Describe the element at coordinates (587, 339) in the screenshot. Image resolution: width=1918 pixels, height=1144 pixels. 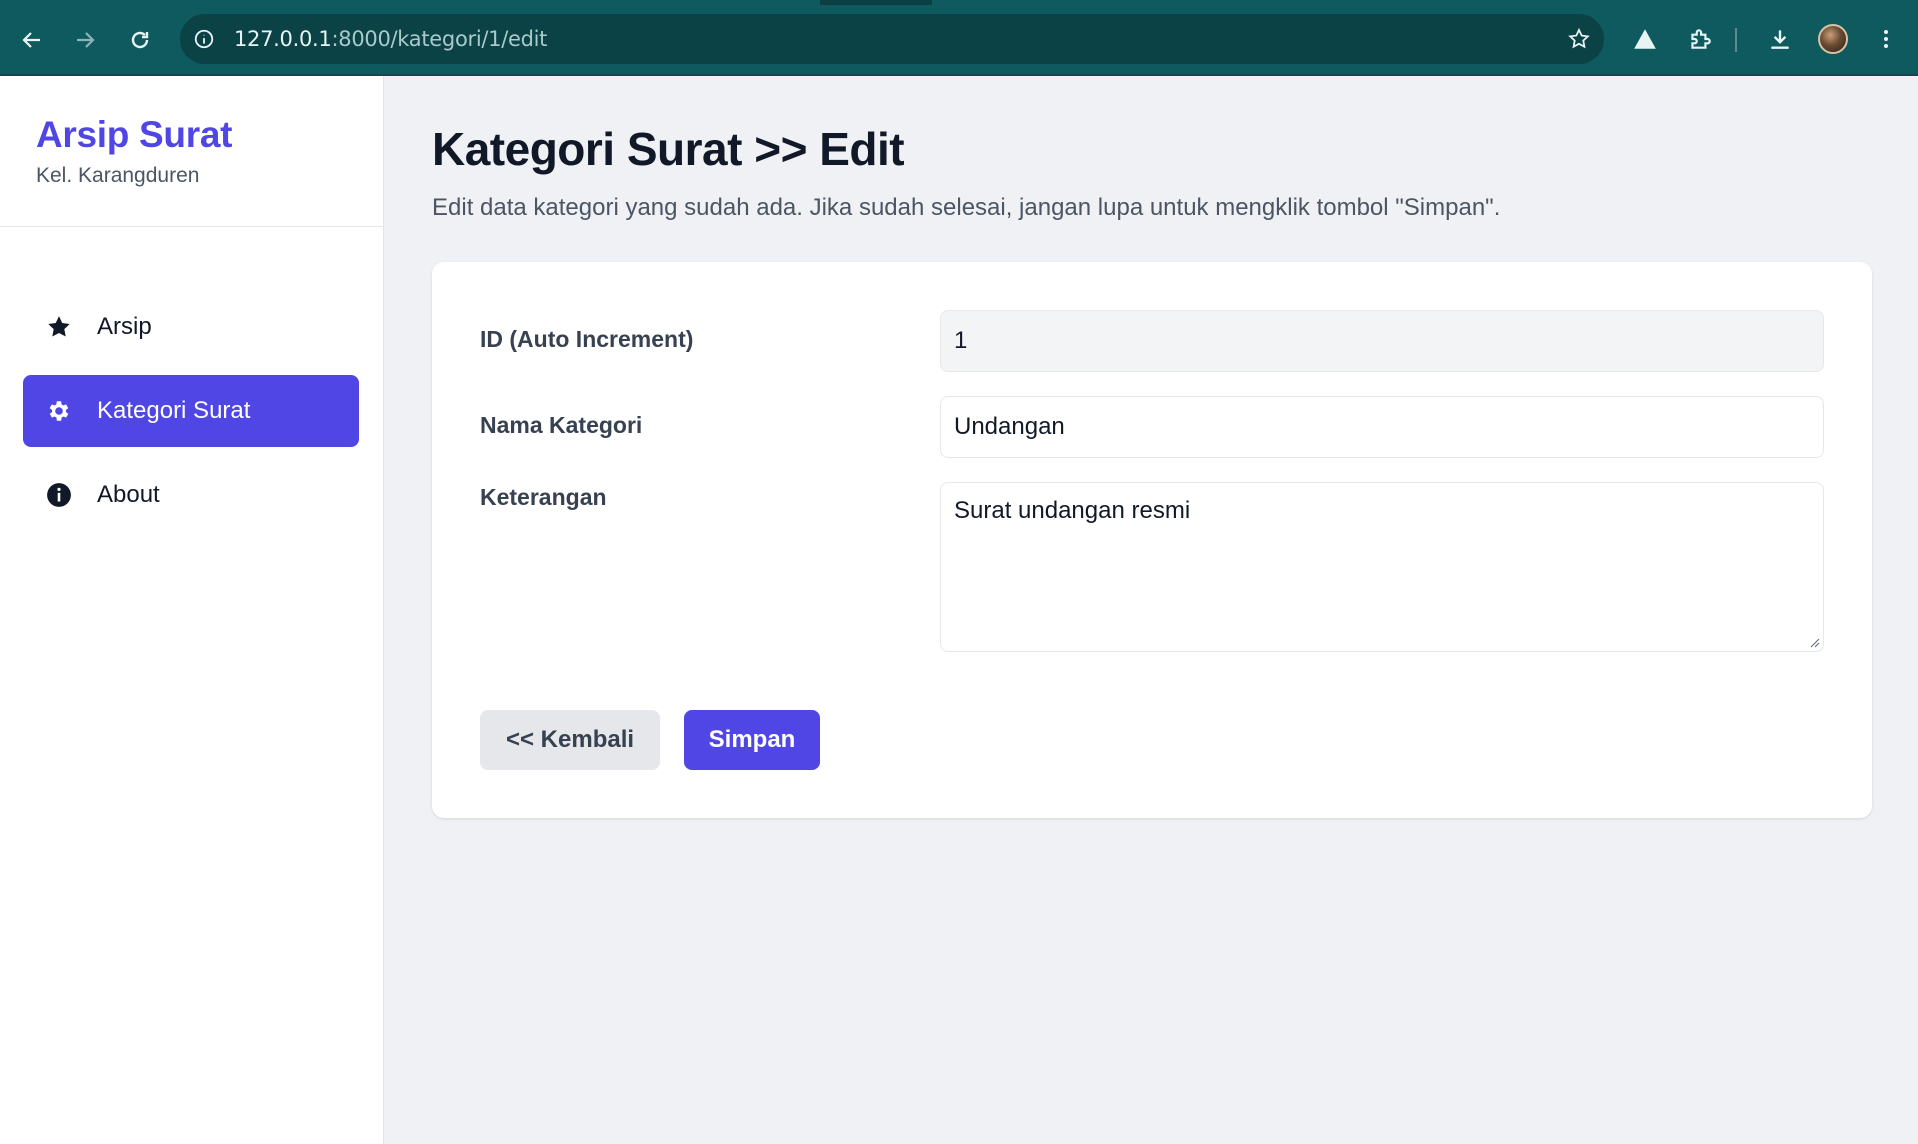
I see `id-label: ID (Auto Increment)` at that location.